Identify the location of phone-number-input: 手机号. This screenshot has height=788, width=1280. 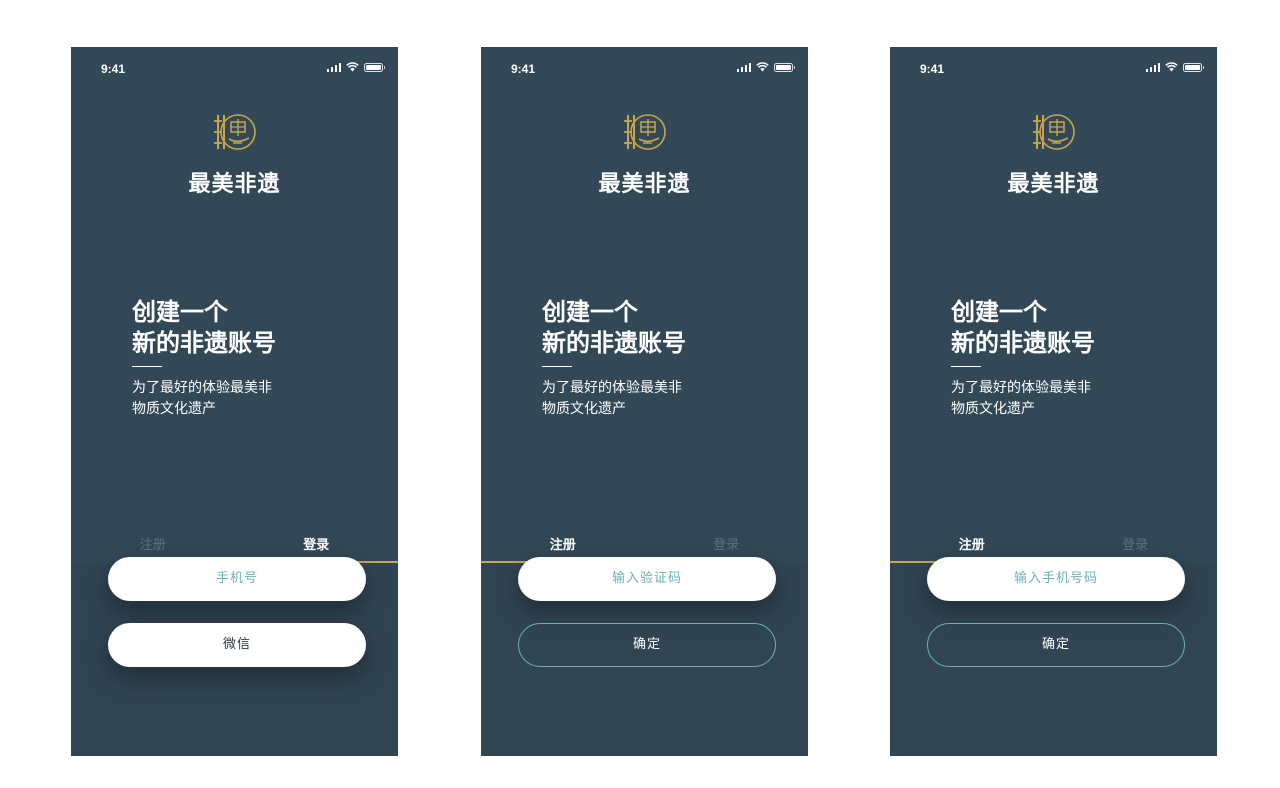
(237, 579).